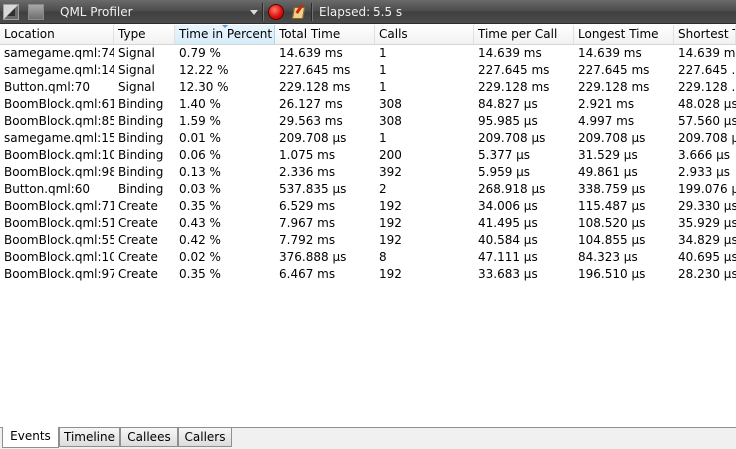 The height and width of the screenshot is (449, 736). I want to click on view-tab-bar: Events Timeline Callees Callers, so click(368, 438).